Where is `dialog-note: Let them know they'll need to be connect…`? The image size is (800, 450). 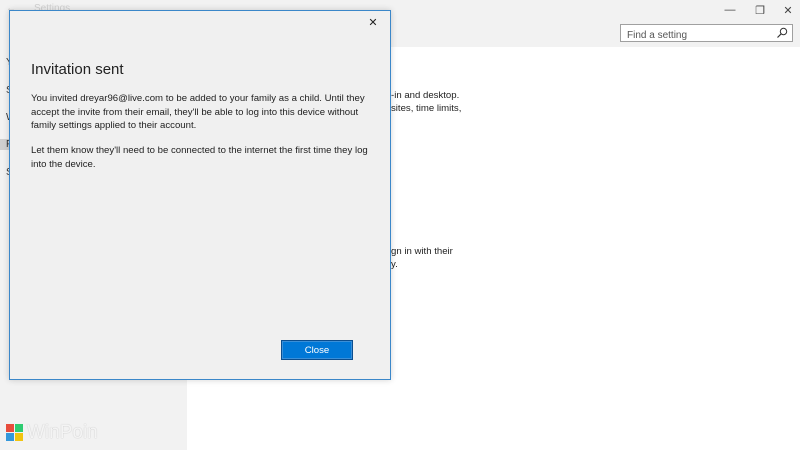 dialog-note: Let them know they'll need to be connect… is located at coordinates (201, 157).